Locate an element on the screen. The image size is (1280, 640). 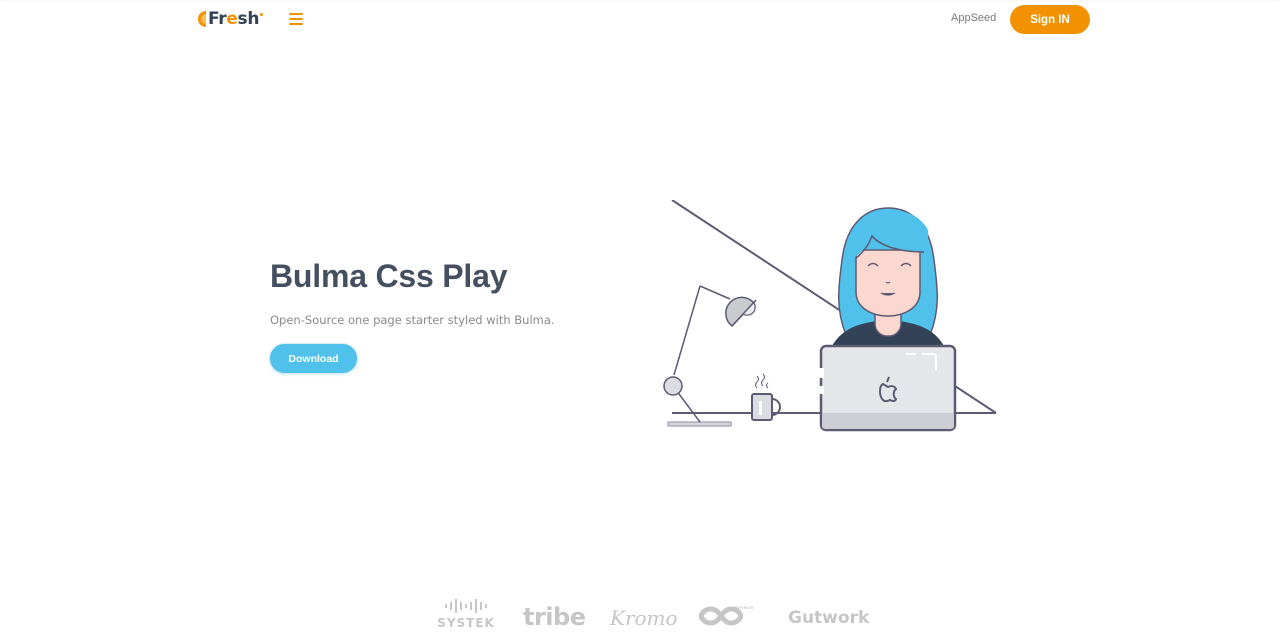
hamburger-menu-icon is located at coordinates (296, 19).